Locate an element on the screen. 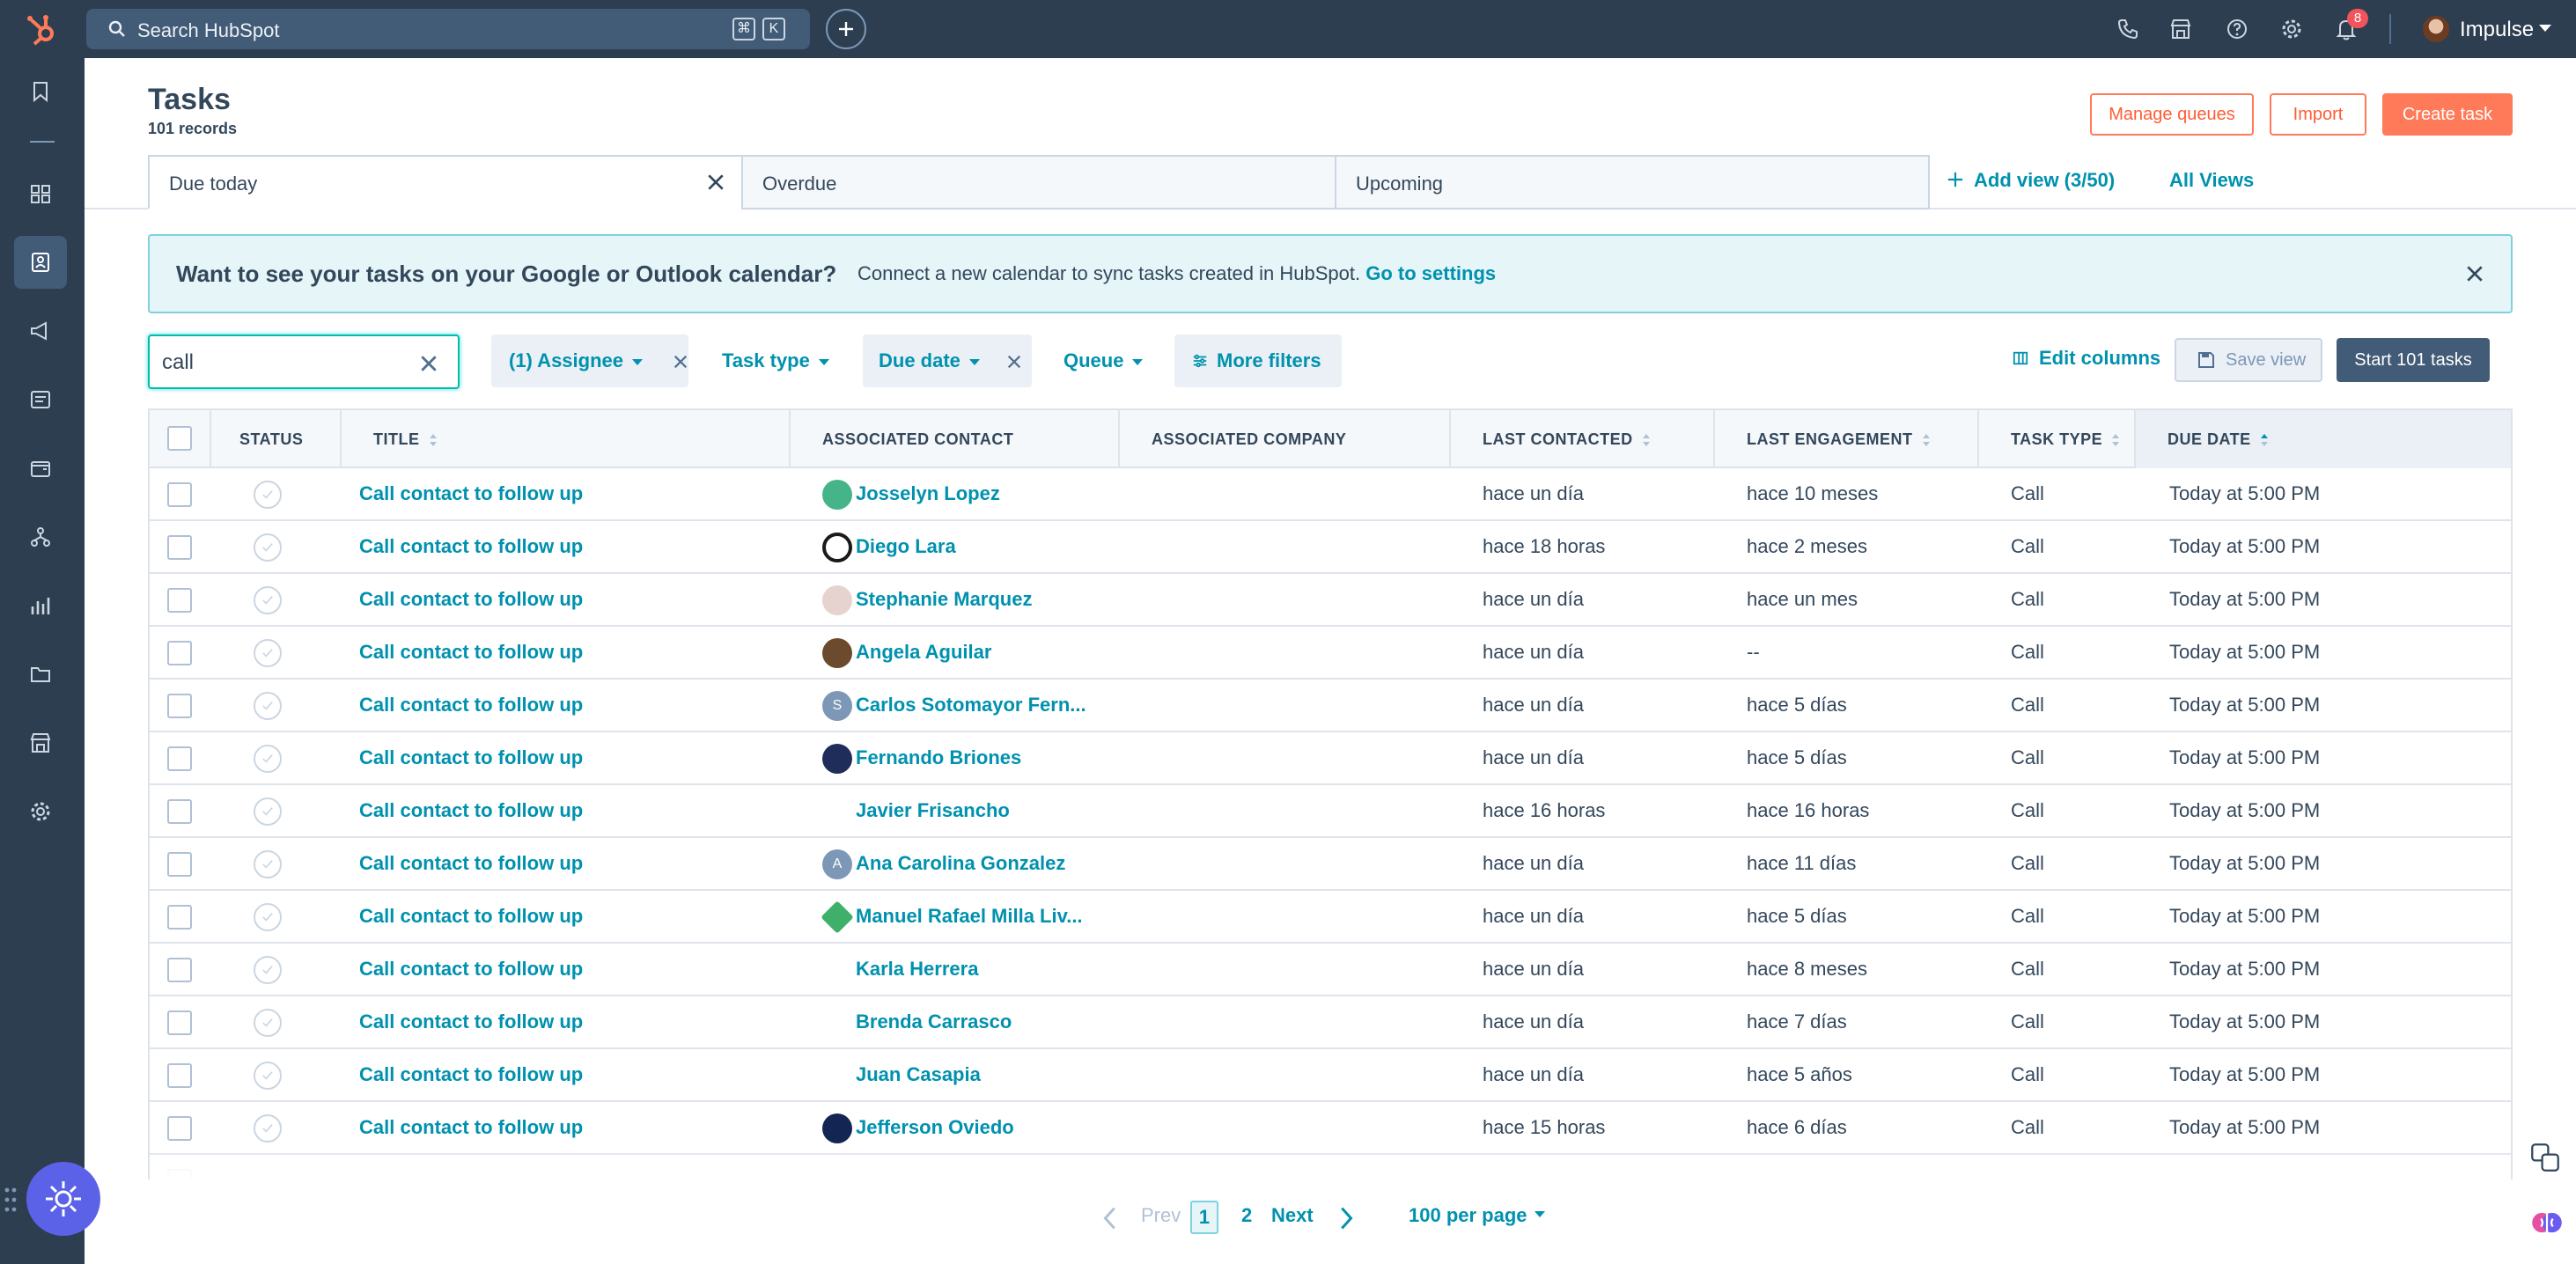 The height and width of the screenshot is (1264, 2576). more-filters-button: More filters is located at coordinates (1258, 360).